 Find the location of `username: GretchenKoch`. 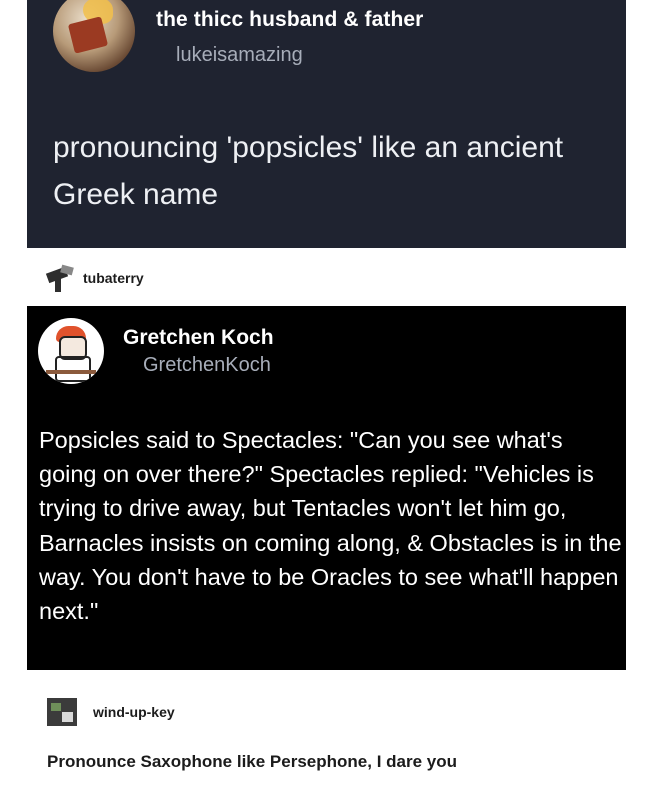

username: GretchenKoch is located at coordinates (207, 365).